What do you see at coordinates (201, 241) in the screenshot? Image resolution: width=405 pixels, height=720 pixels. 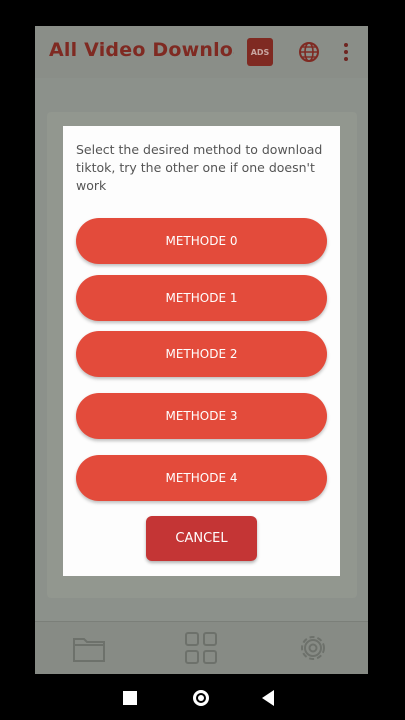 I see `method-0-button: METHODE 0` at bounding box center [201, 241].